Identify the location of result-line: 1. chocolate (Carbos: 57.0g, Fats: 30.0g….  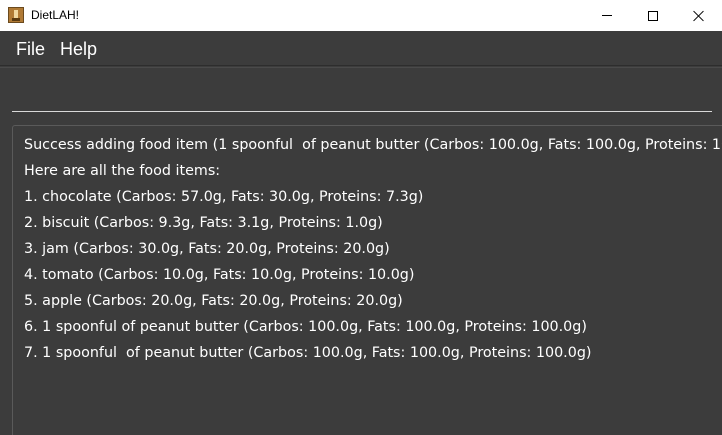
(224, 197).